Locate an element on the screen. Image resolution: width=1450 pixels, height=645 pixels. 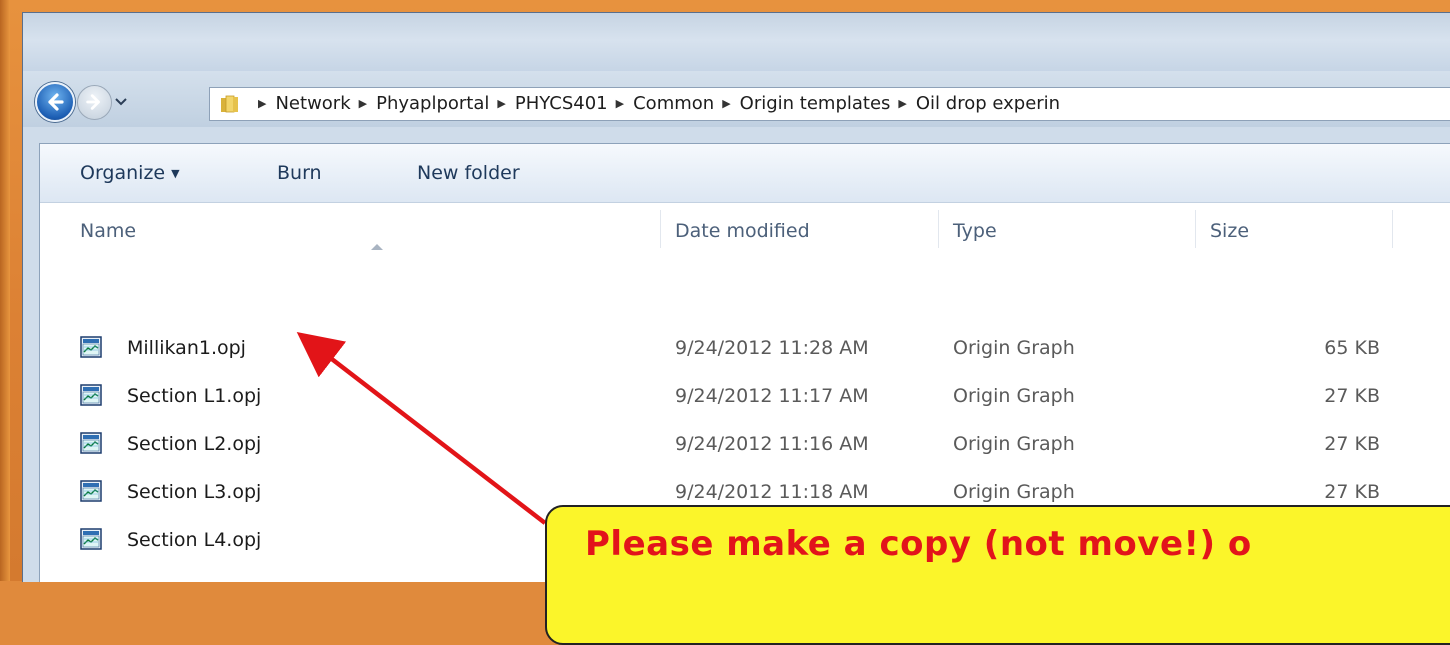
file-date-modified: 9/24/2012 11:28 AM is located at coordinates (772, 348).